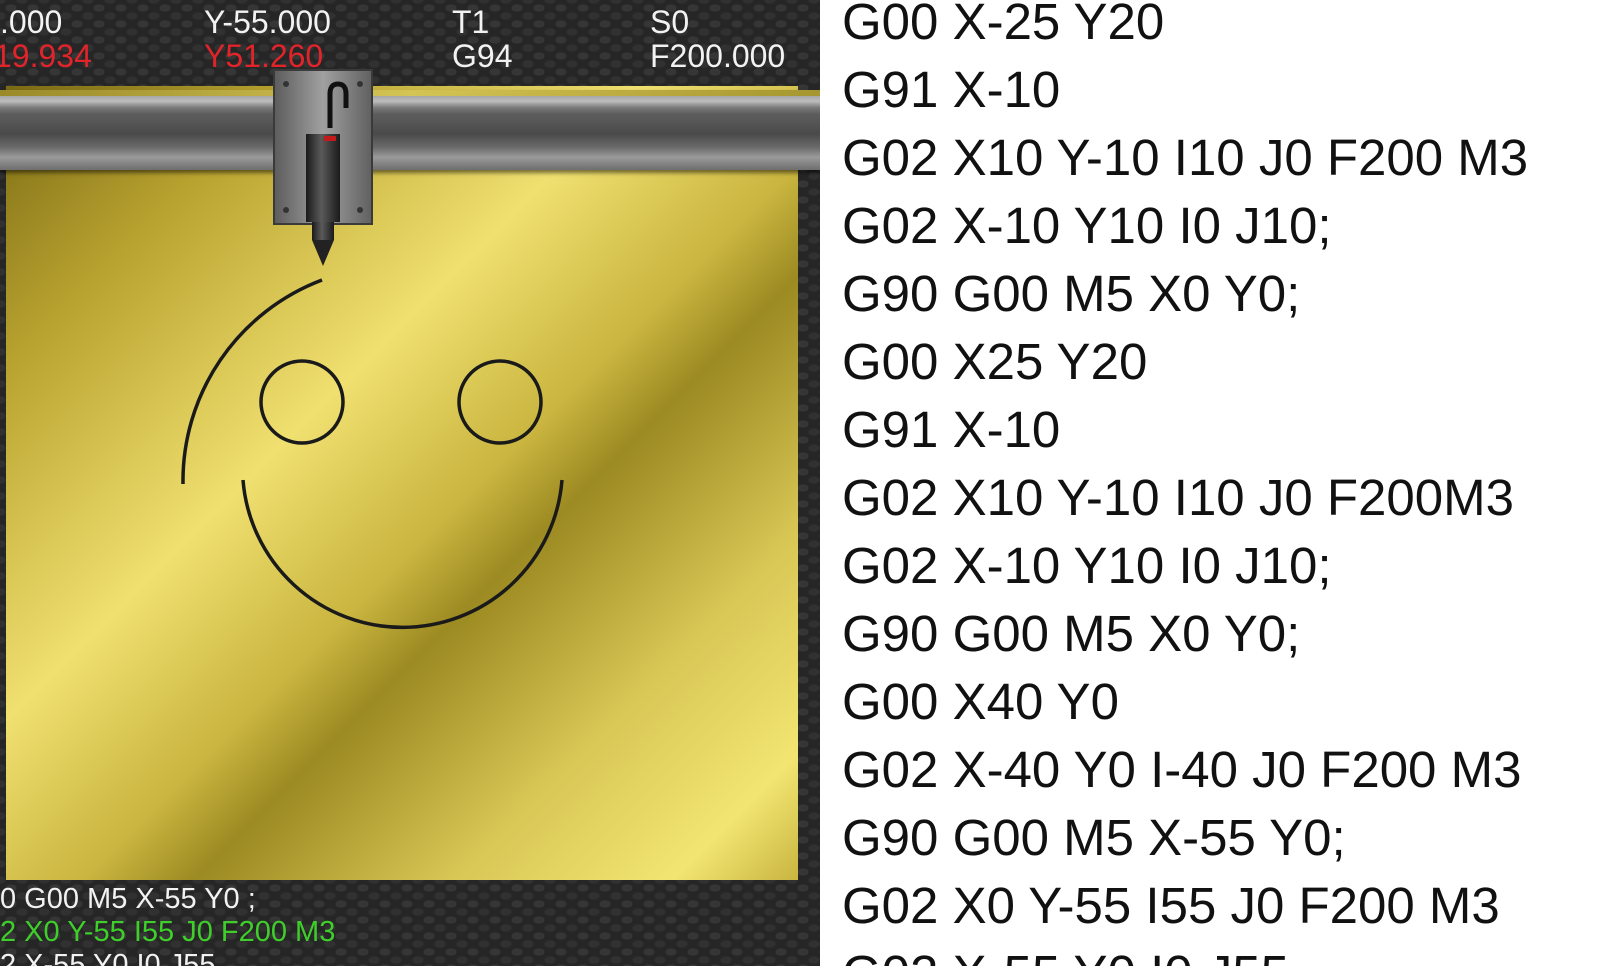  What do you see at coordinates (1003, 25) in the screenshot?
I see `gcode-line: G00 X-25 Y20` at bounding box center [1003, 25].